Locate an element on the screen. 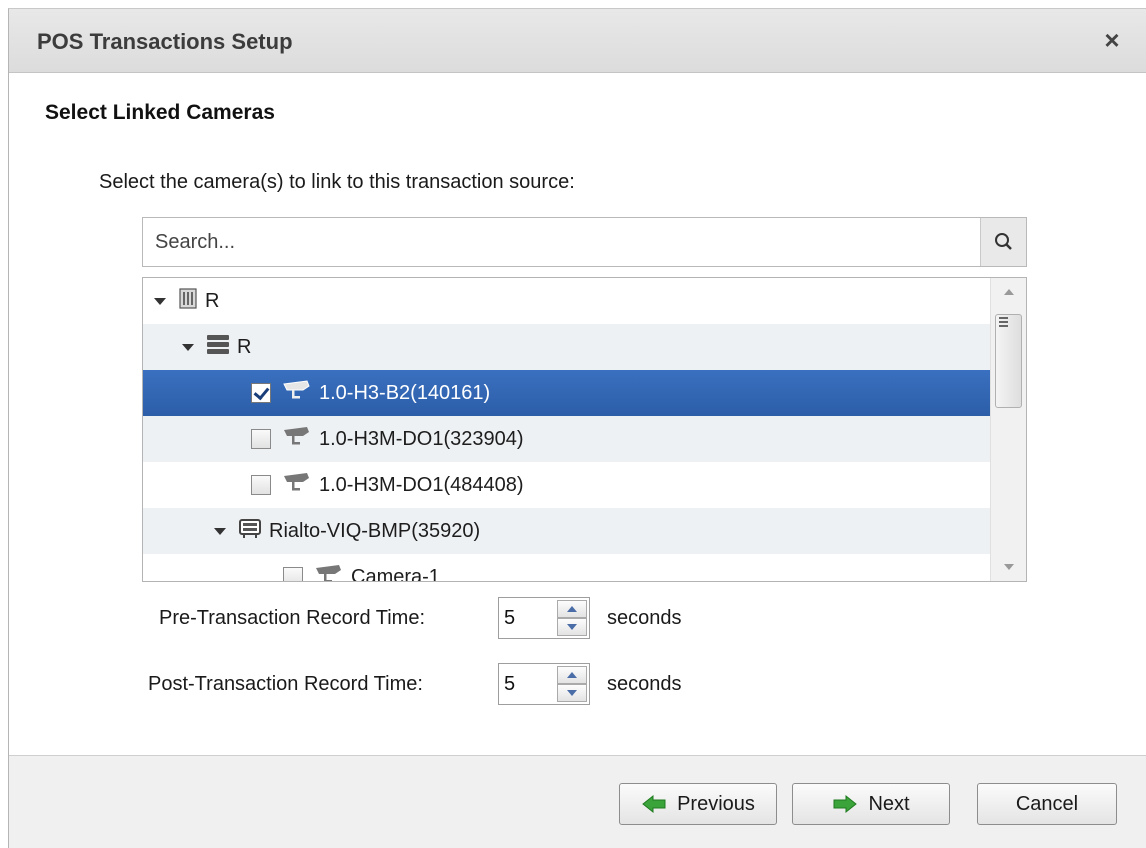 Image resolution: width=1146 pixels, height=848 pixels. tree-row-label: 1.0-H3M-DO1(323904) is located at coordinates (421, 438).